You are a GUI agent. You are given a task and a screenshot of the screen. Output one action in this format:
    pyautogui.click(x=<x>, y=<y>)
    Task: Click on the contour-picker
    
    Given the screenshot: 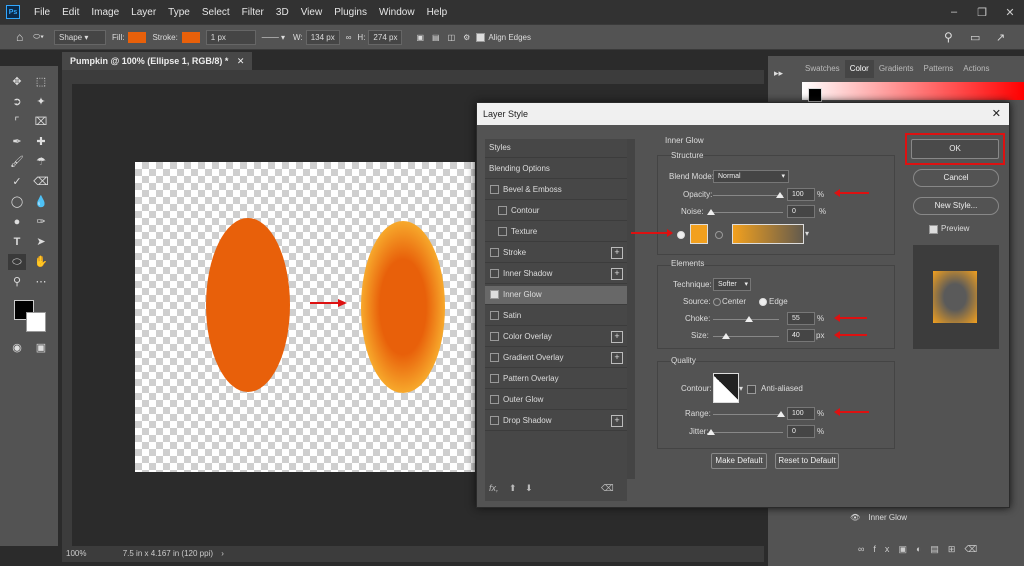 What is the action you would take?
    pyautogui.click(x=726, y=388)
    